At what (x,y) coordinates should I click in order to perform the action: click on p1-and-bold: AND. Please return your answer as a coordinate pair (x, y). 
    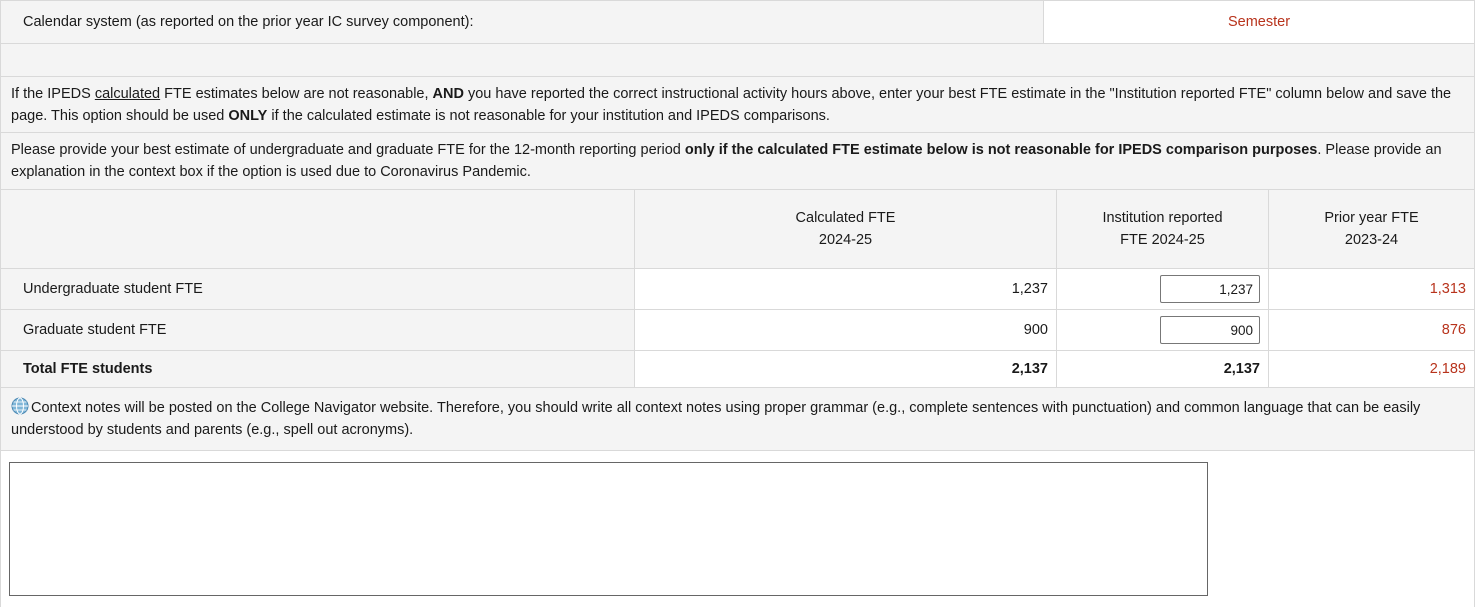
    Looking at the image, I should click on (448, 93).